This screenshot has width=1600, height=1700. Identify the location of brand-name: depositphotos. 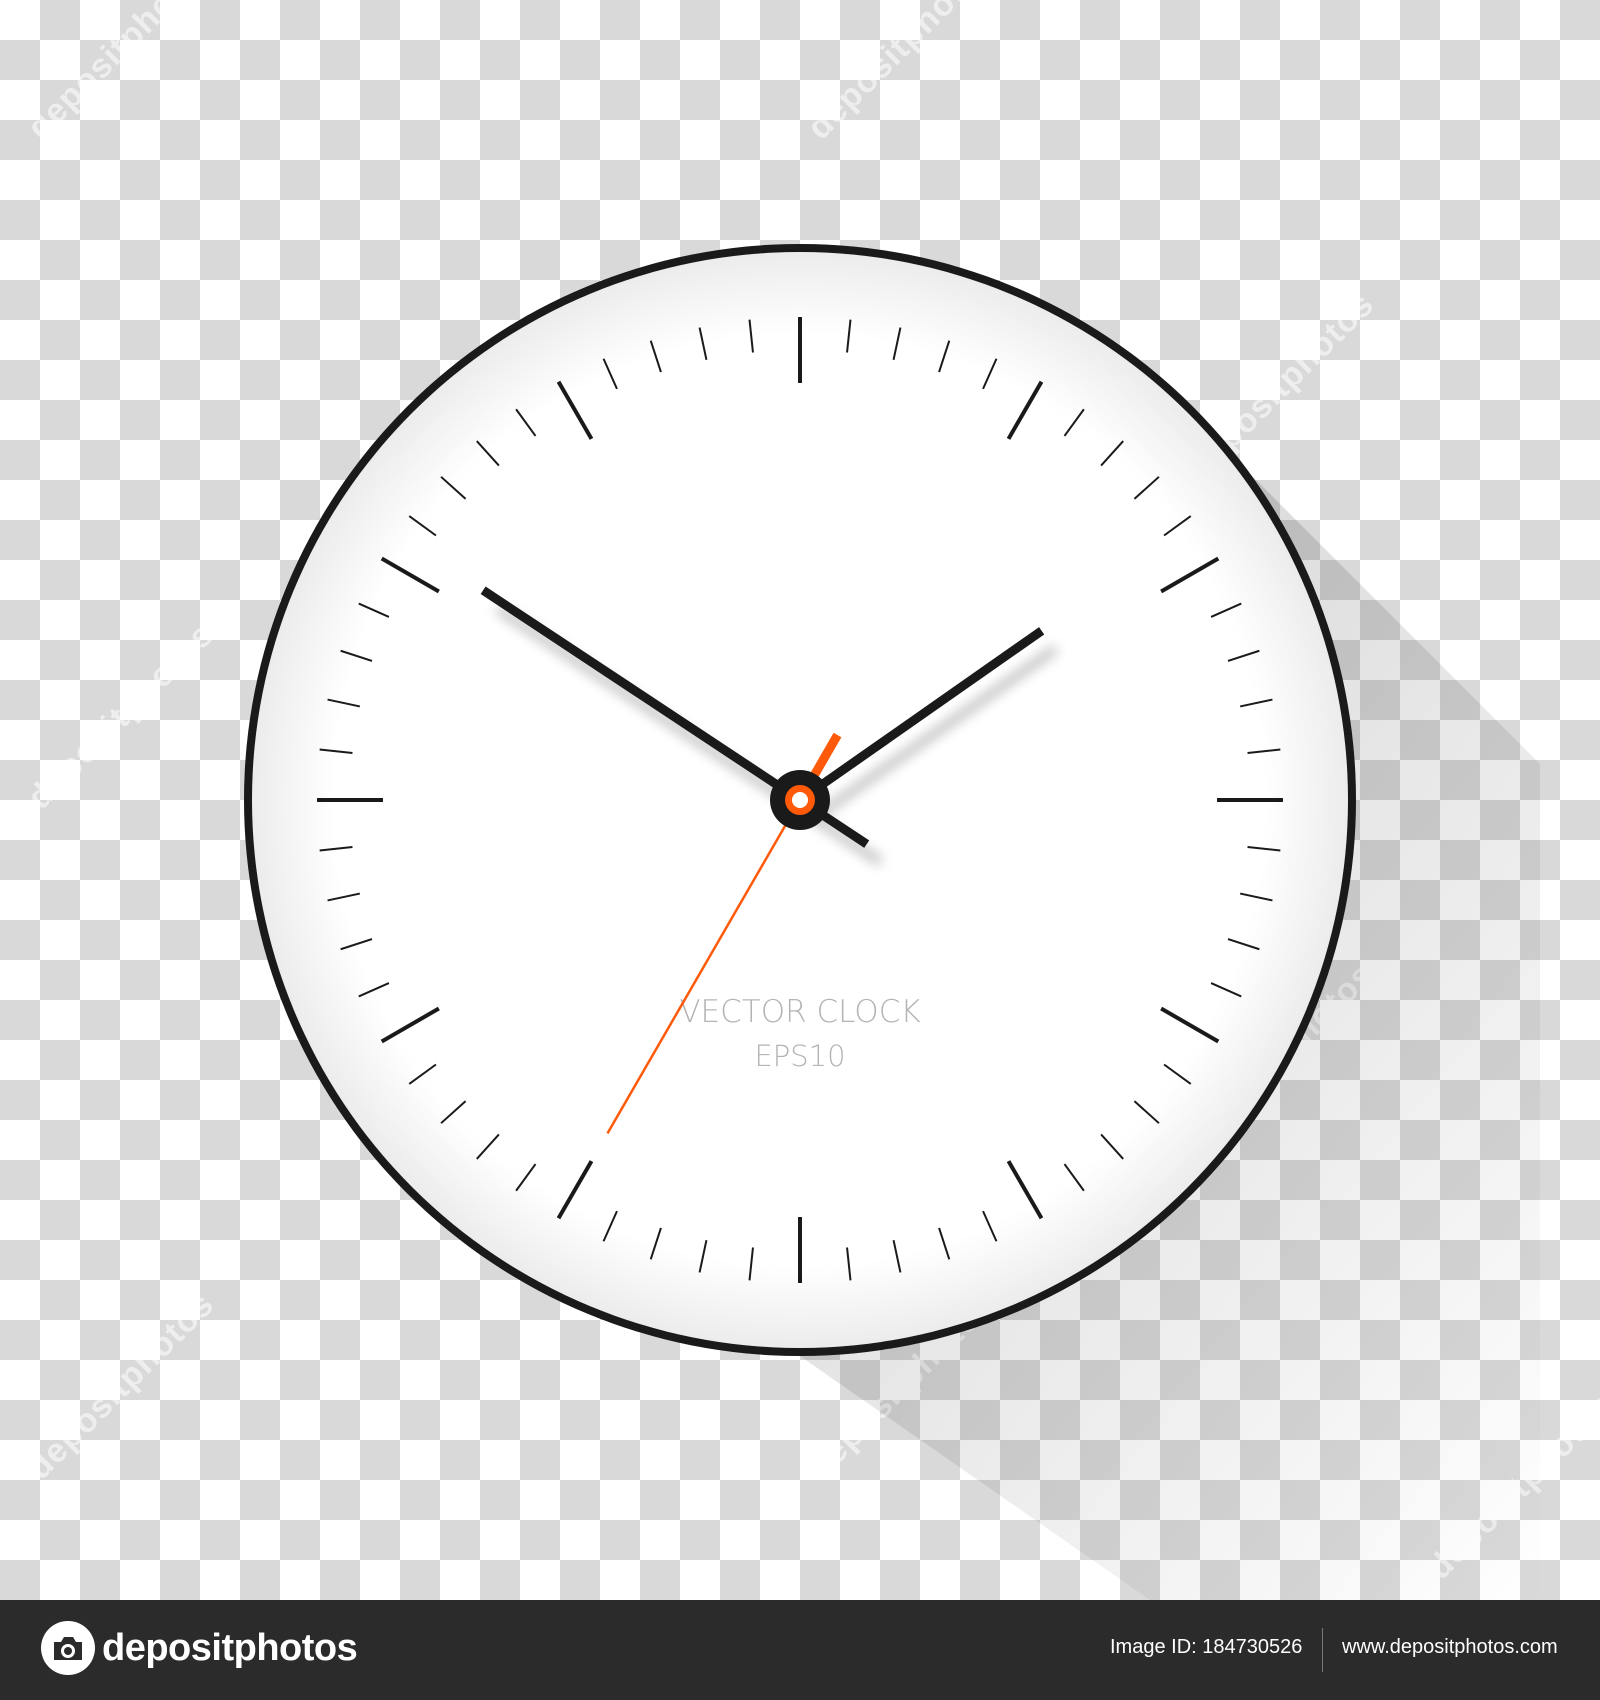
(230, 1647).